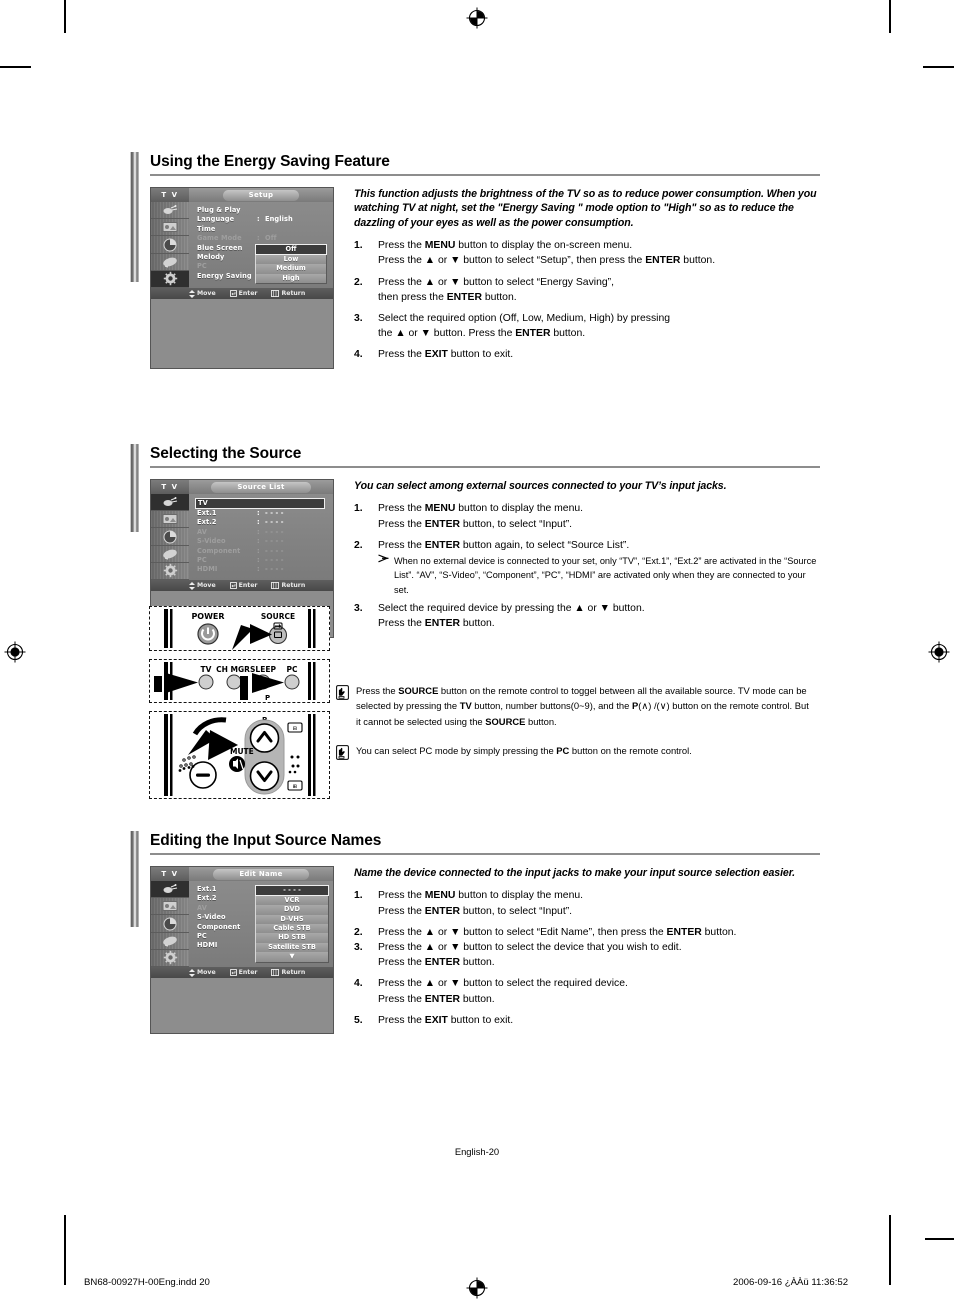 The image size is (954, 1307). What do you see at coordinates (192, 293) in the screenshot?
I see `updown-arrow-icon` at bounding box center [192, 293].